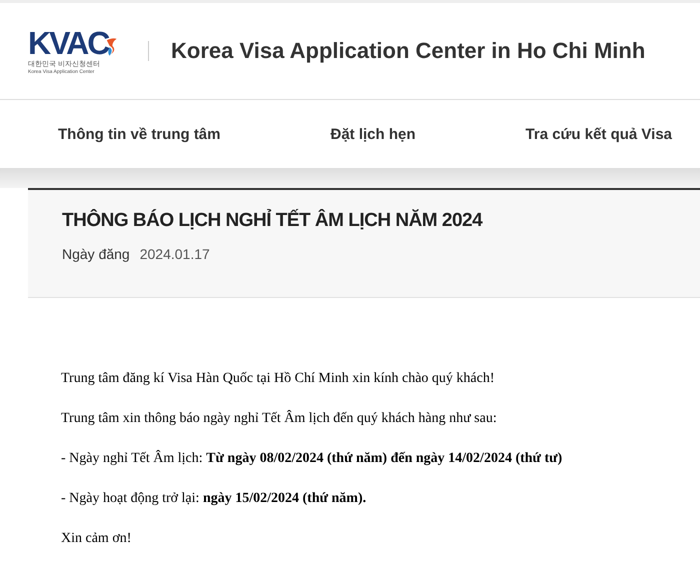 The width and height of the screenshot is (700, 567). I want to click on paragraph: Xin cảm ơn!, so click(96, 539).